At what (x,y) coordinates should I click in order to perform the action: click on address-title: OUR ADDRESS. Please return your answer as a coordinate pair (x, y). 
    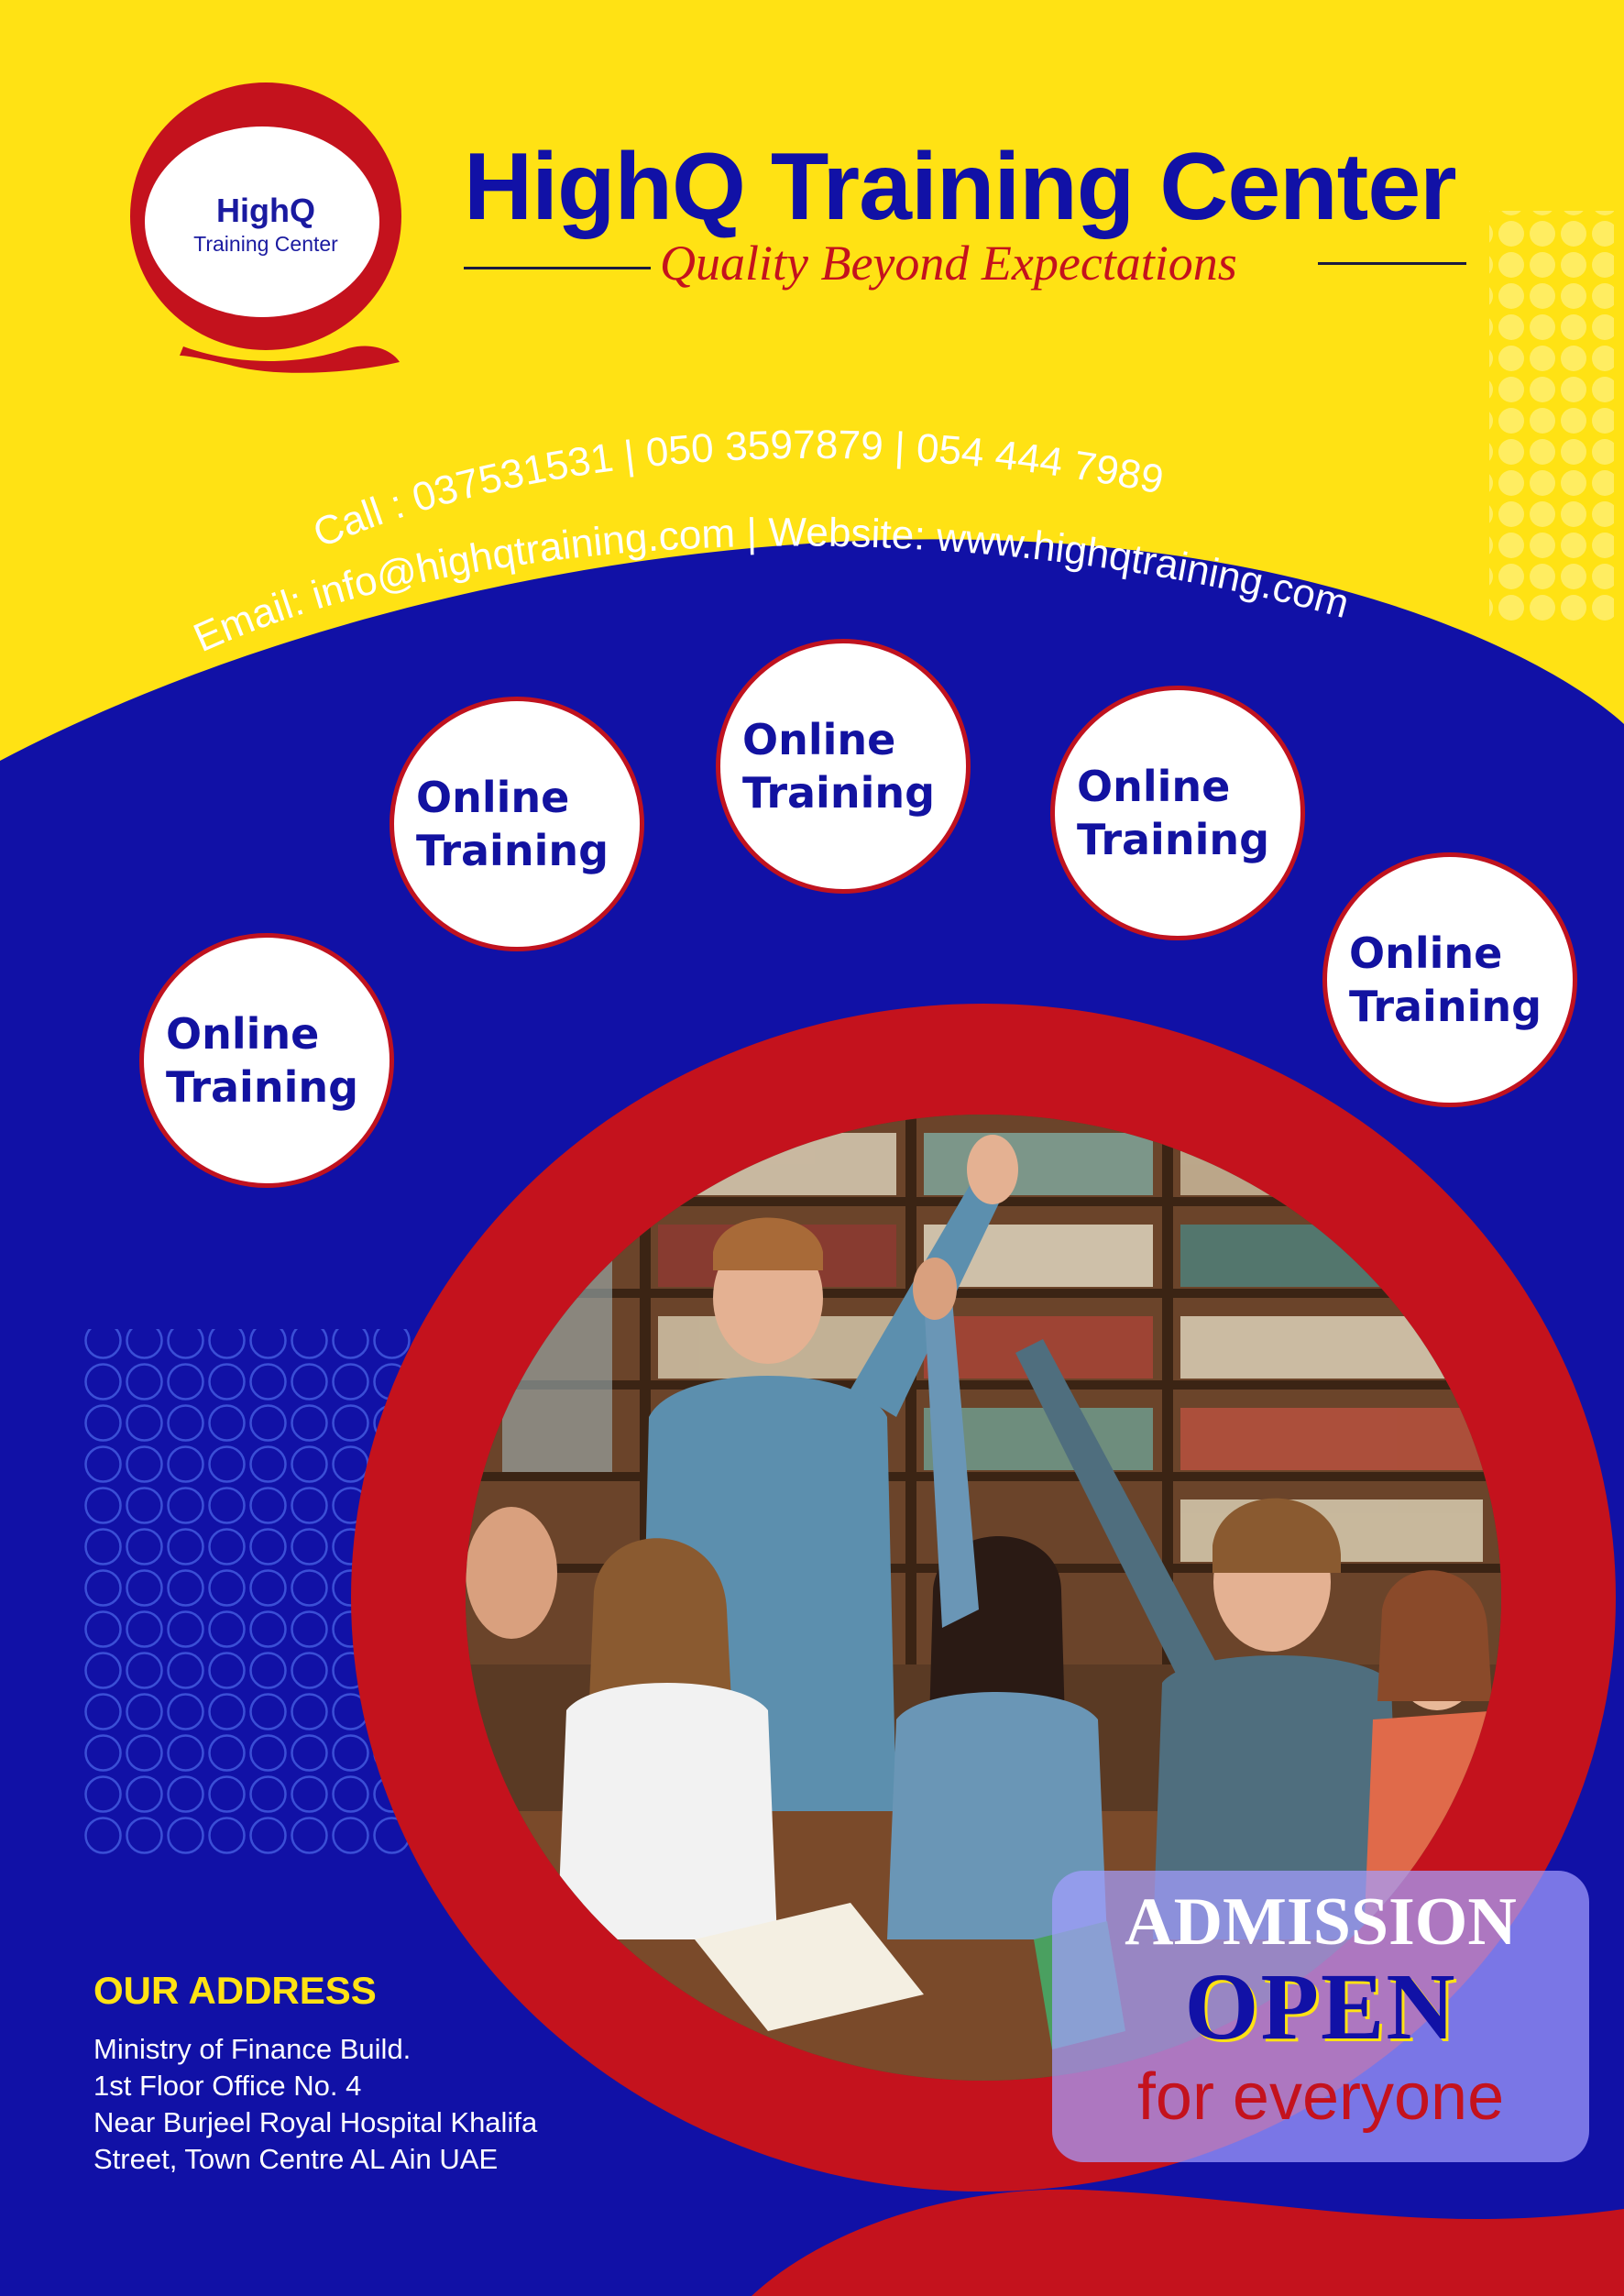
    Looking at the image, I should click on (235, 1991).